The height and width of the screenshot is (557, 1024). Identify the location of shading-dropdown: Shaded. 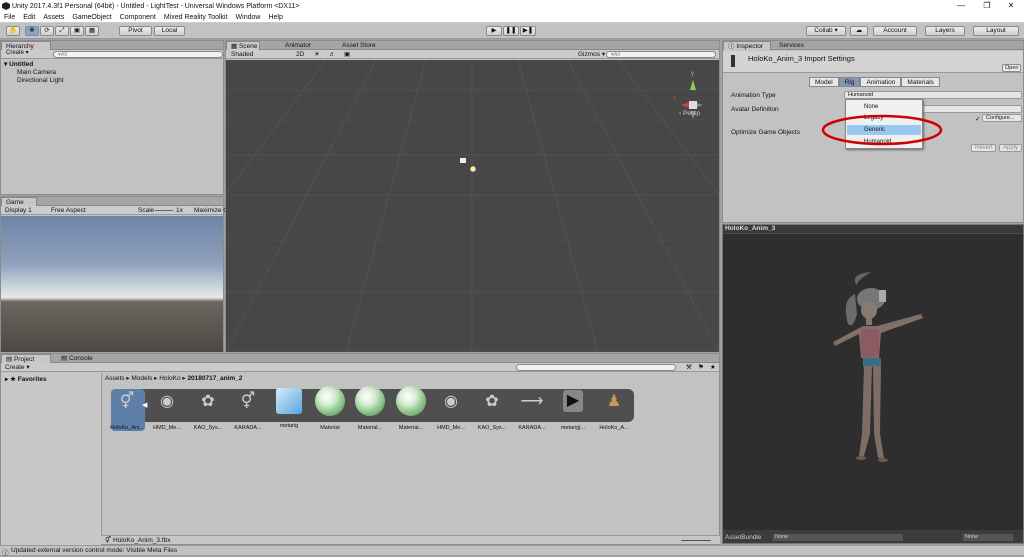
(242, 54).